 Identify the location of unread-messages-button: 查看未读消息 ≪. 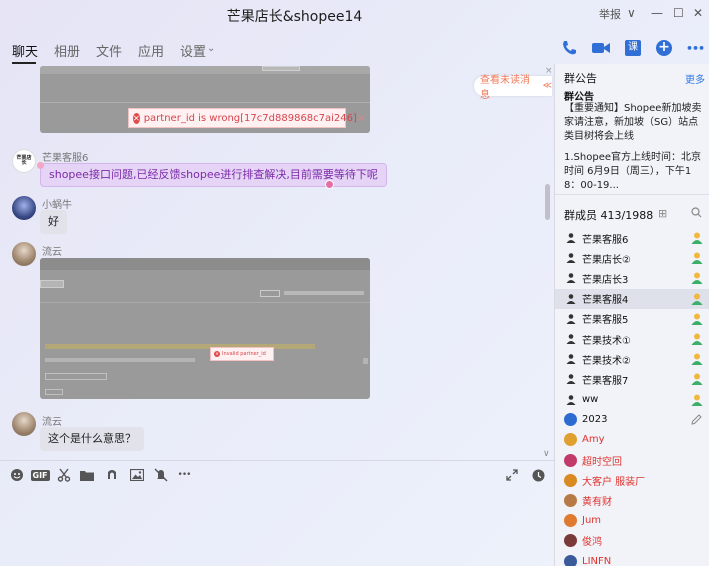
(513, 88).